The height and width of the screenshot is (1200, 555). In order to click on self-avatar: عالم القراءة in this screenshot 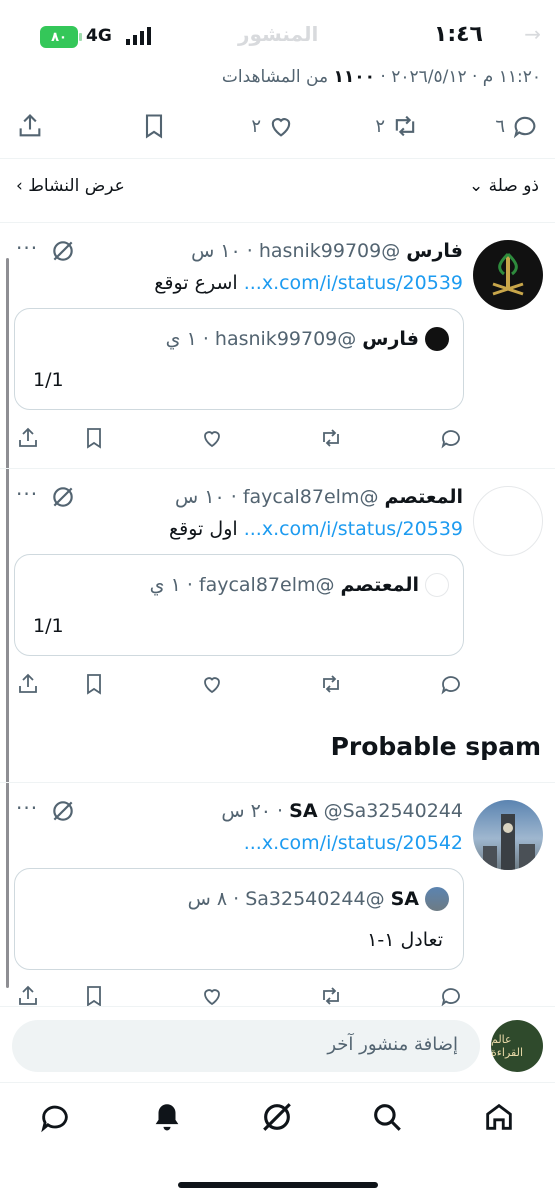, I will do `click(517, 1046)`.